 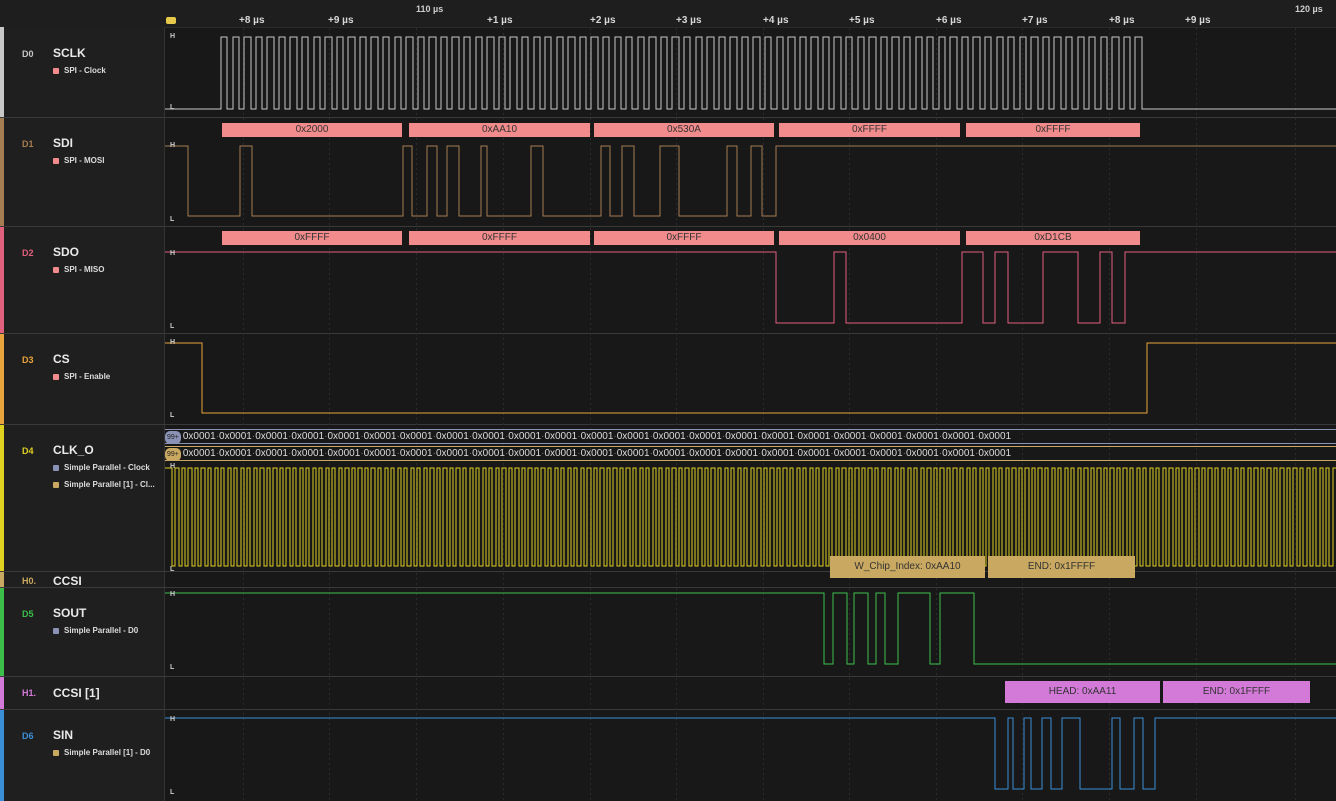 I want to click on ccsi-frame-box: W_Chip_Index: 0xAA10, so click(x=907, y=567).